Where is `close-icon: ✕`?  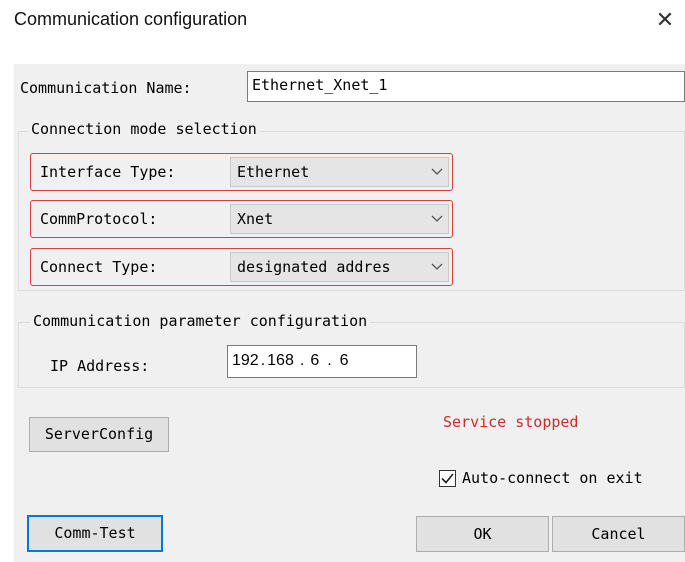
close-icon: ✕ is located at coordinates (665, 21).